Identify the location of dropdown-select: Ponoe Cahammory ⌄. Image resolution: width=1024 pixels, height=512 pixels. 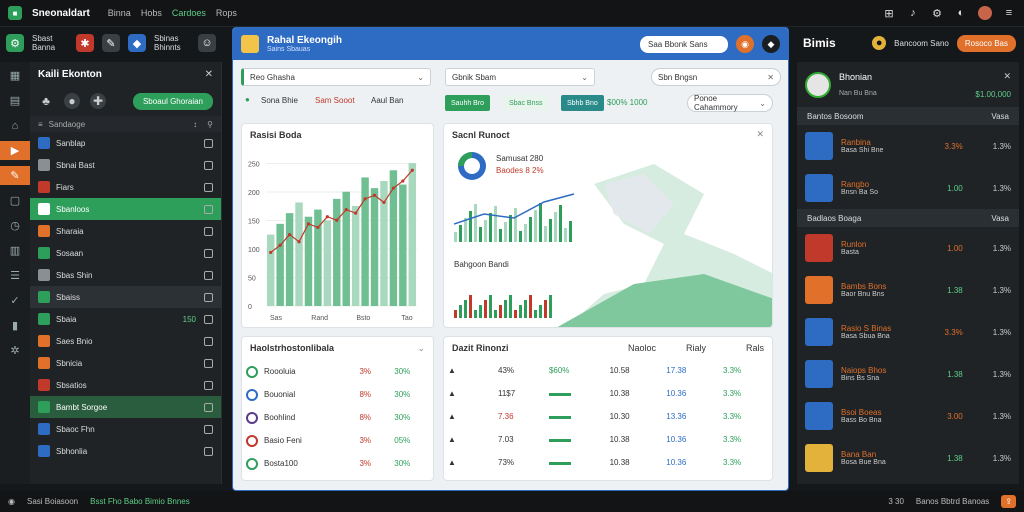
(730, 103).